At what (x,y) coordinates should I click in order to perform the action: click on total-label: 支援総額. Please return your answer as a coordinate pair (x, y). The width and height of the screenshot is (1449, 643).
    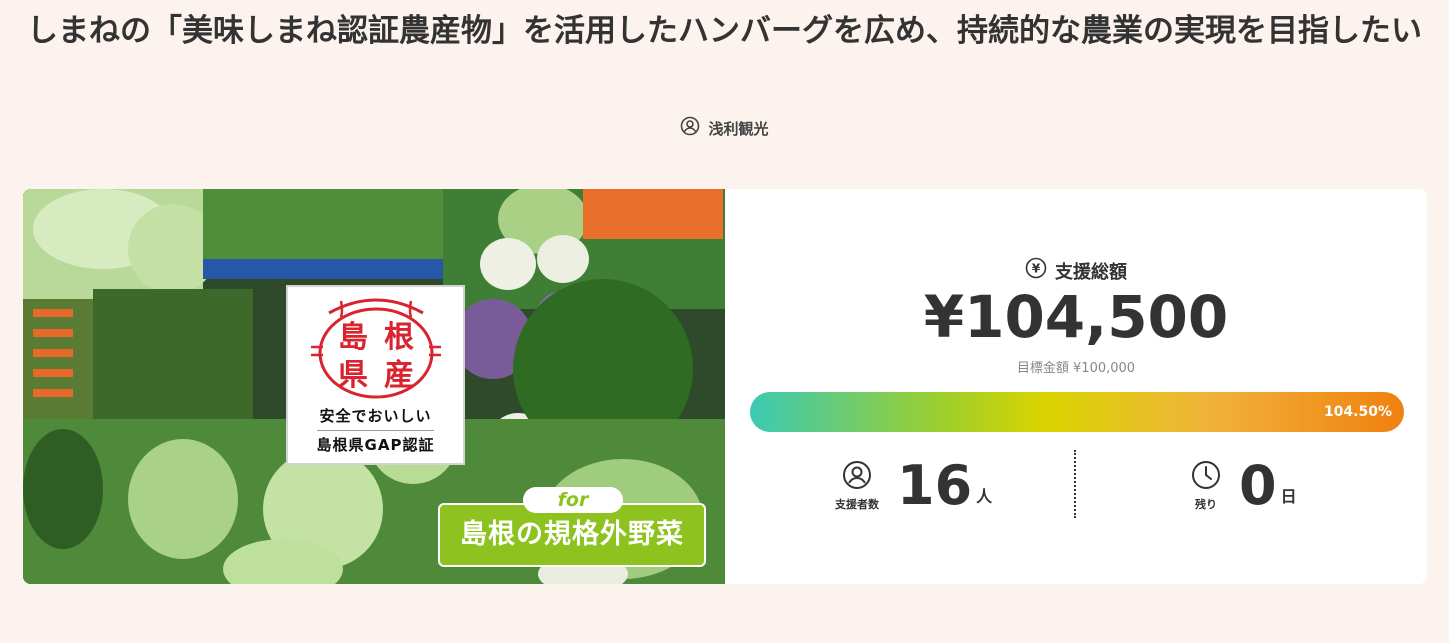
    Looking at the image, I should click on (1091, 272).